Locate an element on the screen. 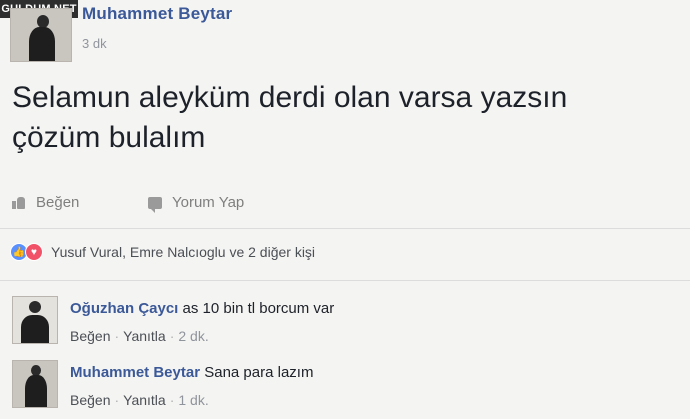 The width and height of the screenshot is (690, 419). love-reaction-icon: ♥ is located at coordinates (34, 252).